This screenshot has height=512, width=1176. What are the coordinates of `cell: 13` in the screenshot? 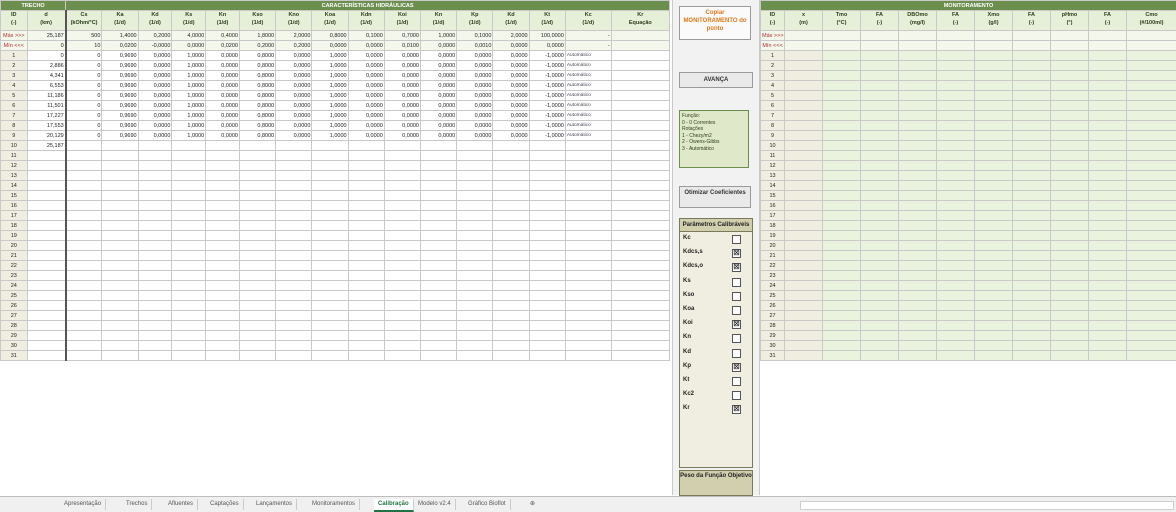 It's located at (14, 176).